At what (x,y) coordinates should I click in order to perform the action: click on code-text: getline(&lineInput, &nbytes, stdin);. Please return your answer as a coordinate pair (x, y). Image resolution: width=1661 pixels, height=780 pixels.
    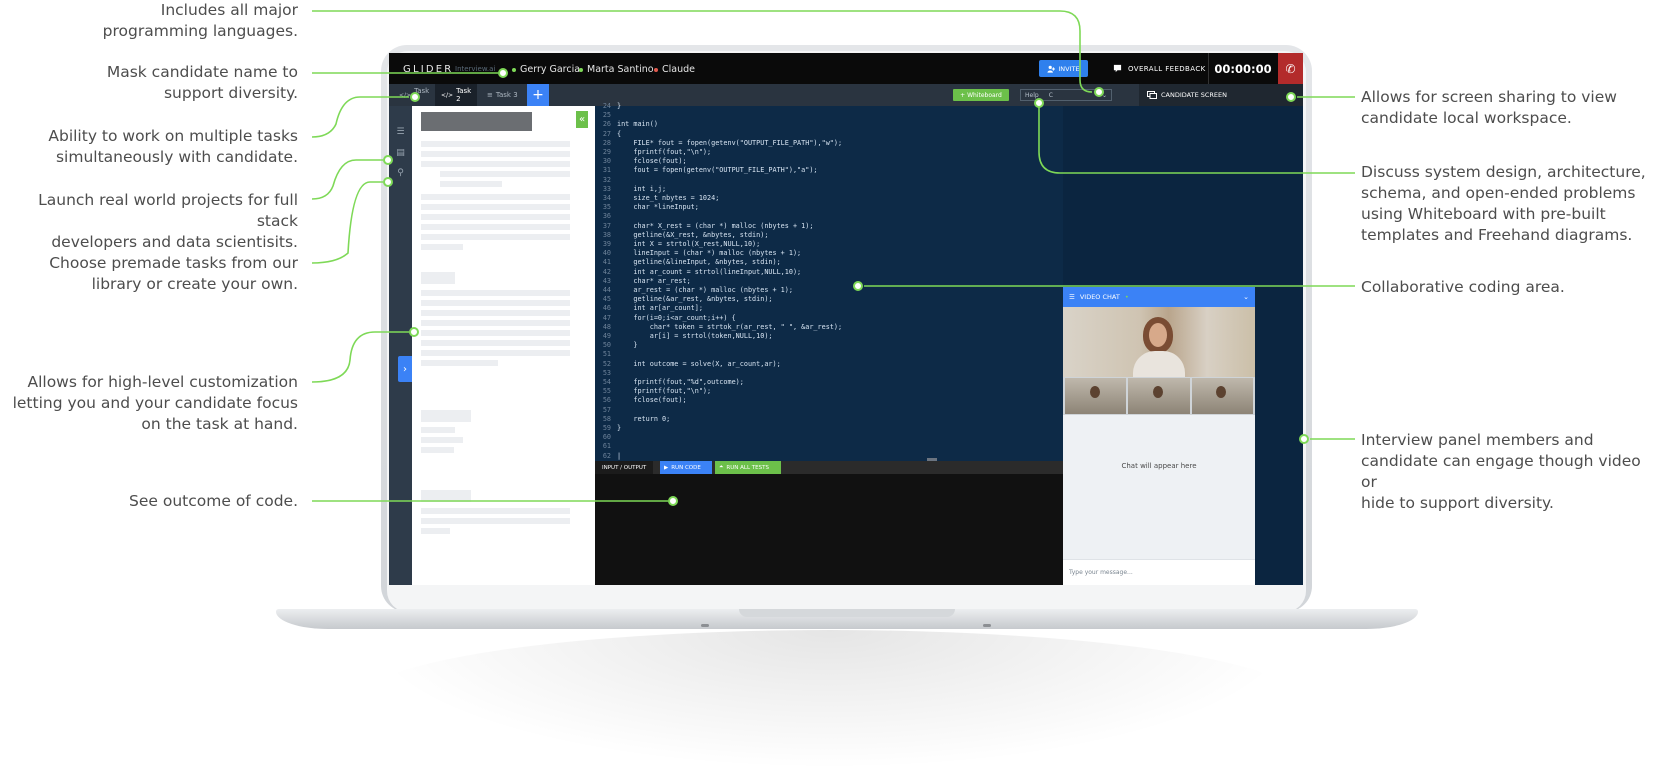
    Looking at the image, I should click on (699, 262).